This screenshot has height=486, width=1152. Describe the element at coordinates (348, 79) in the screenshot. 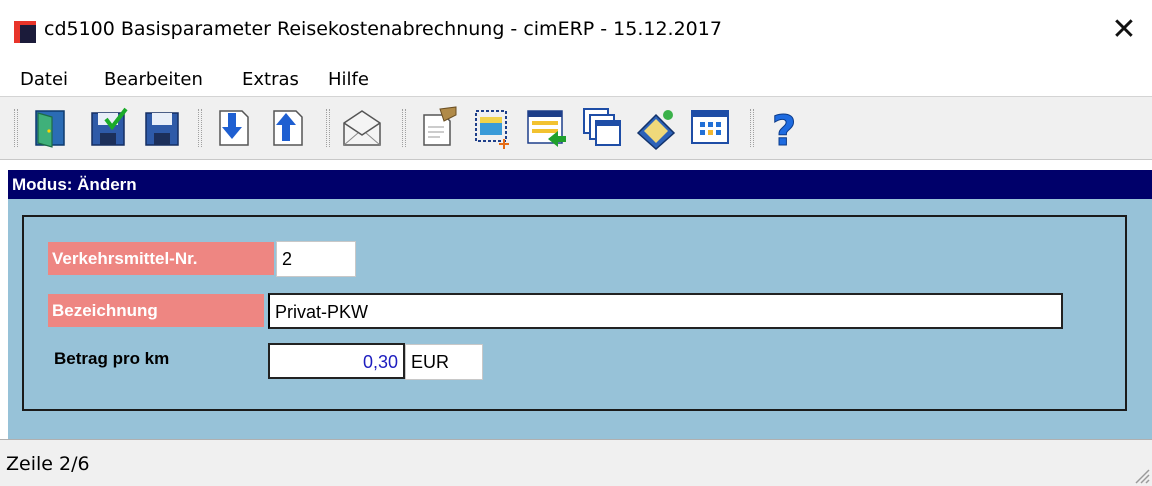

I see `menu-hilfe: Hilfe` at that location.